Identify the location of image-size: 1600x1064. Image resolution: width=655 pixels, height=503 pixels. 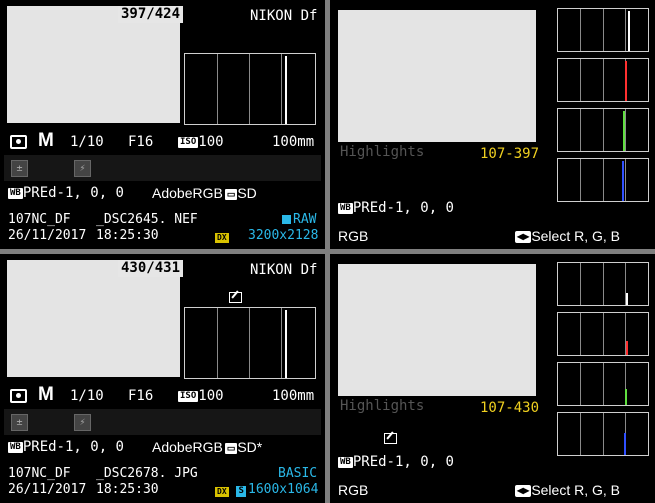
(283, 489).